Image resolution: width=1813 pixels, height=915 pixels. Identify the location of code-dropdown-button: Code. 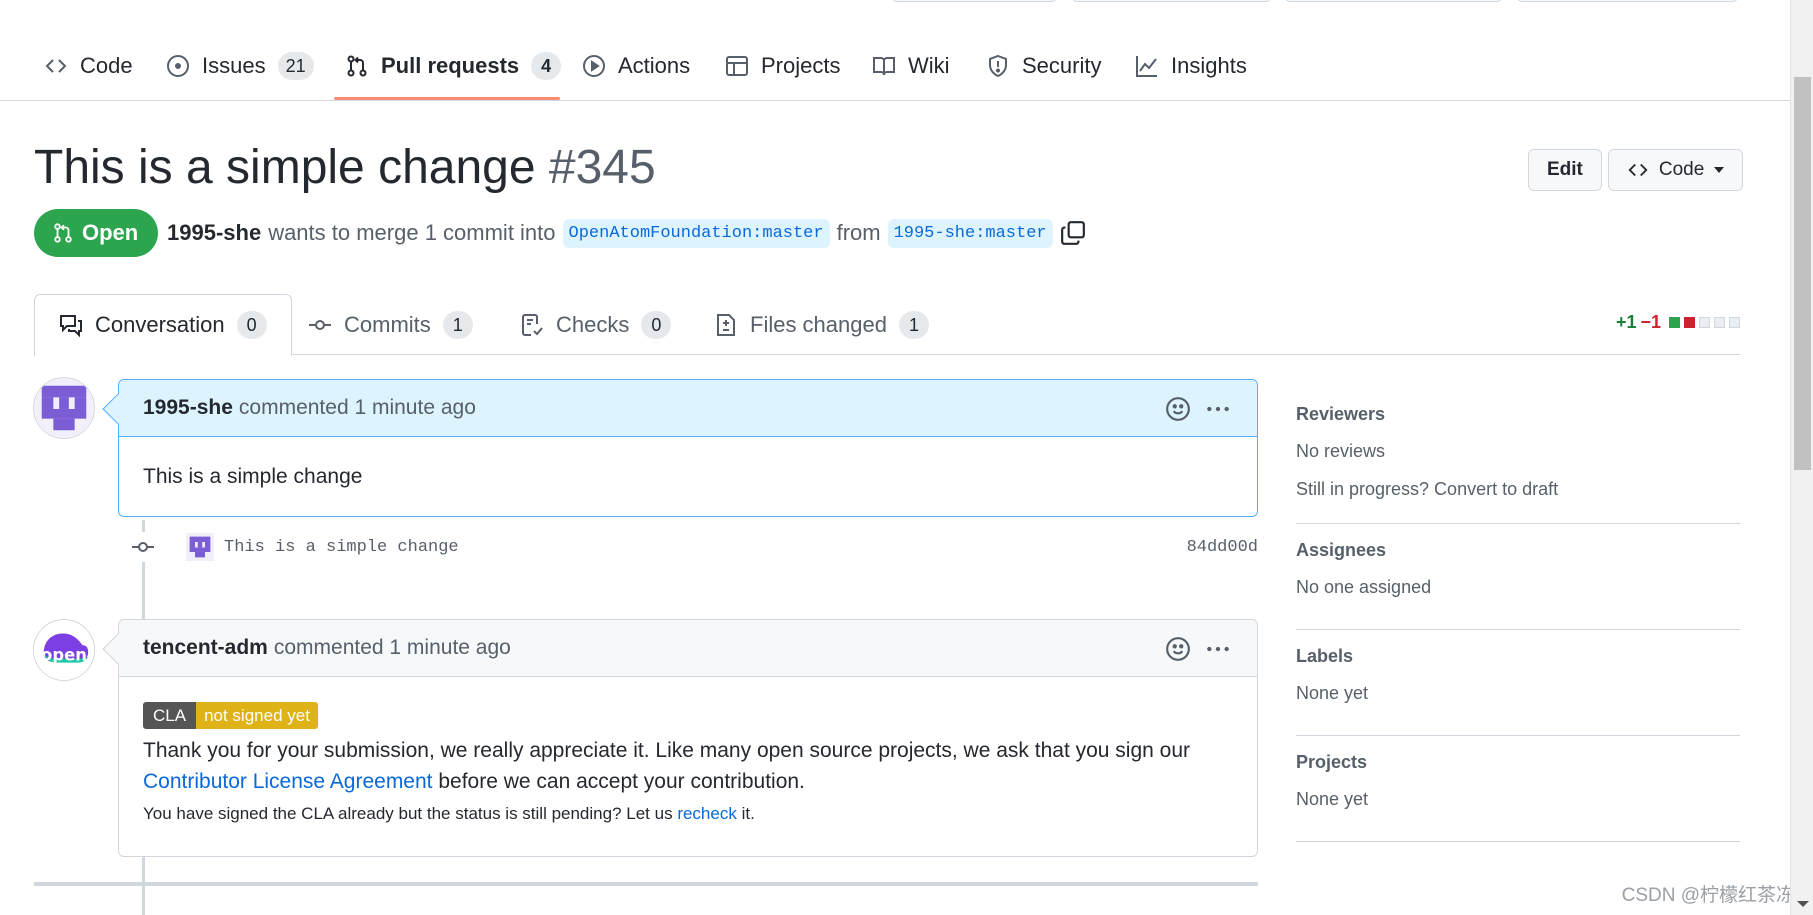
(1675, 170).